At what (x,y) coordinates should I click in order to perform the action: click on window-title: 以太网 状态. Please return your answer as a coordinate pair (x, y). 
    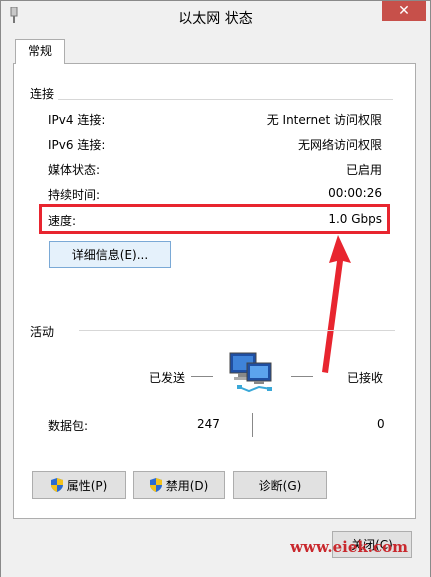
    Looking at the image, I should click on (215, 19).